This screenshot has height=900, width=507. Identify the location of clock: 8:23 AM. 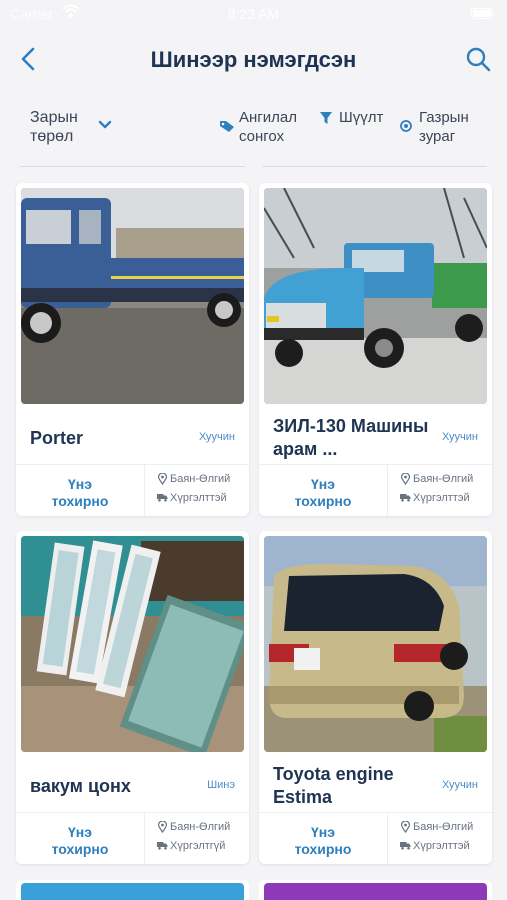
(253, 14).